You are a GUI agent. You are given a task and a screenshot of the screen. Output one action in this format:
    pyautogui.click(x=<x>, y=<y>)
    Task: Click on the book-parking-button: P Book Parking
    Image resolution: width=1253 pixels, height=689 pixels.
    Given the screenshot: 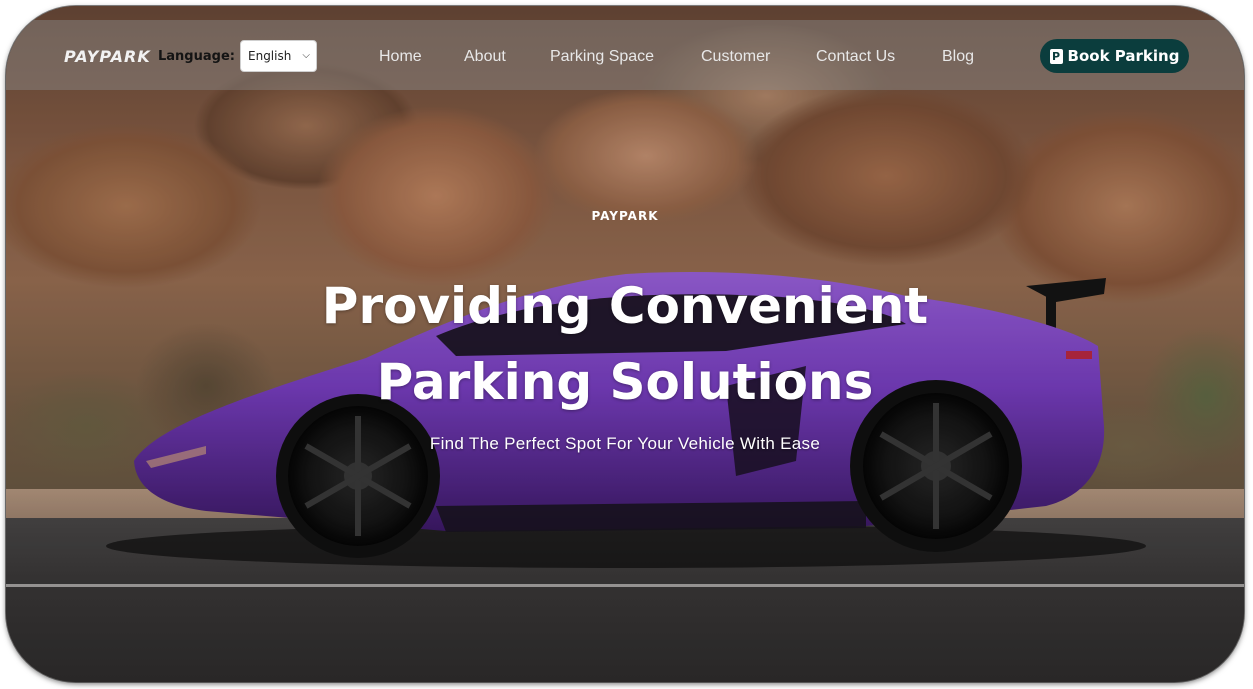 What is the action you would take?
    pyautogui.click(x=1114, y=56)
    